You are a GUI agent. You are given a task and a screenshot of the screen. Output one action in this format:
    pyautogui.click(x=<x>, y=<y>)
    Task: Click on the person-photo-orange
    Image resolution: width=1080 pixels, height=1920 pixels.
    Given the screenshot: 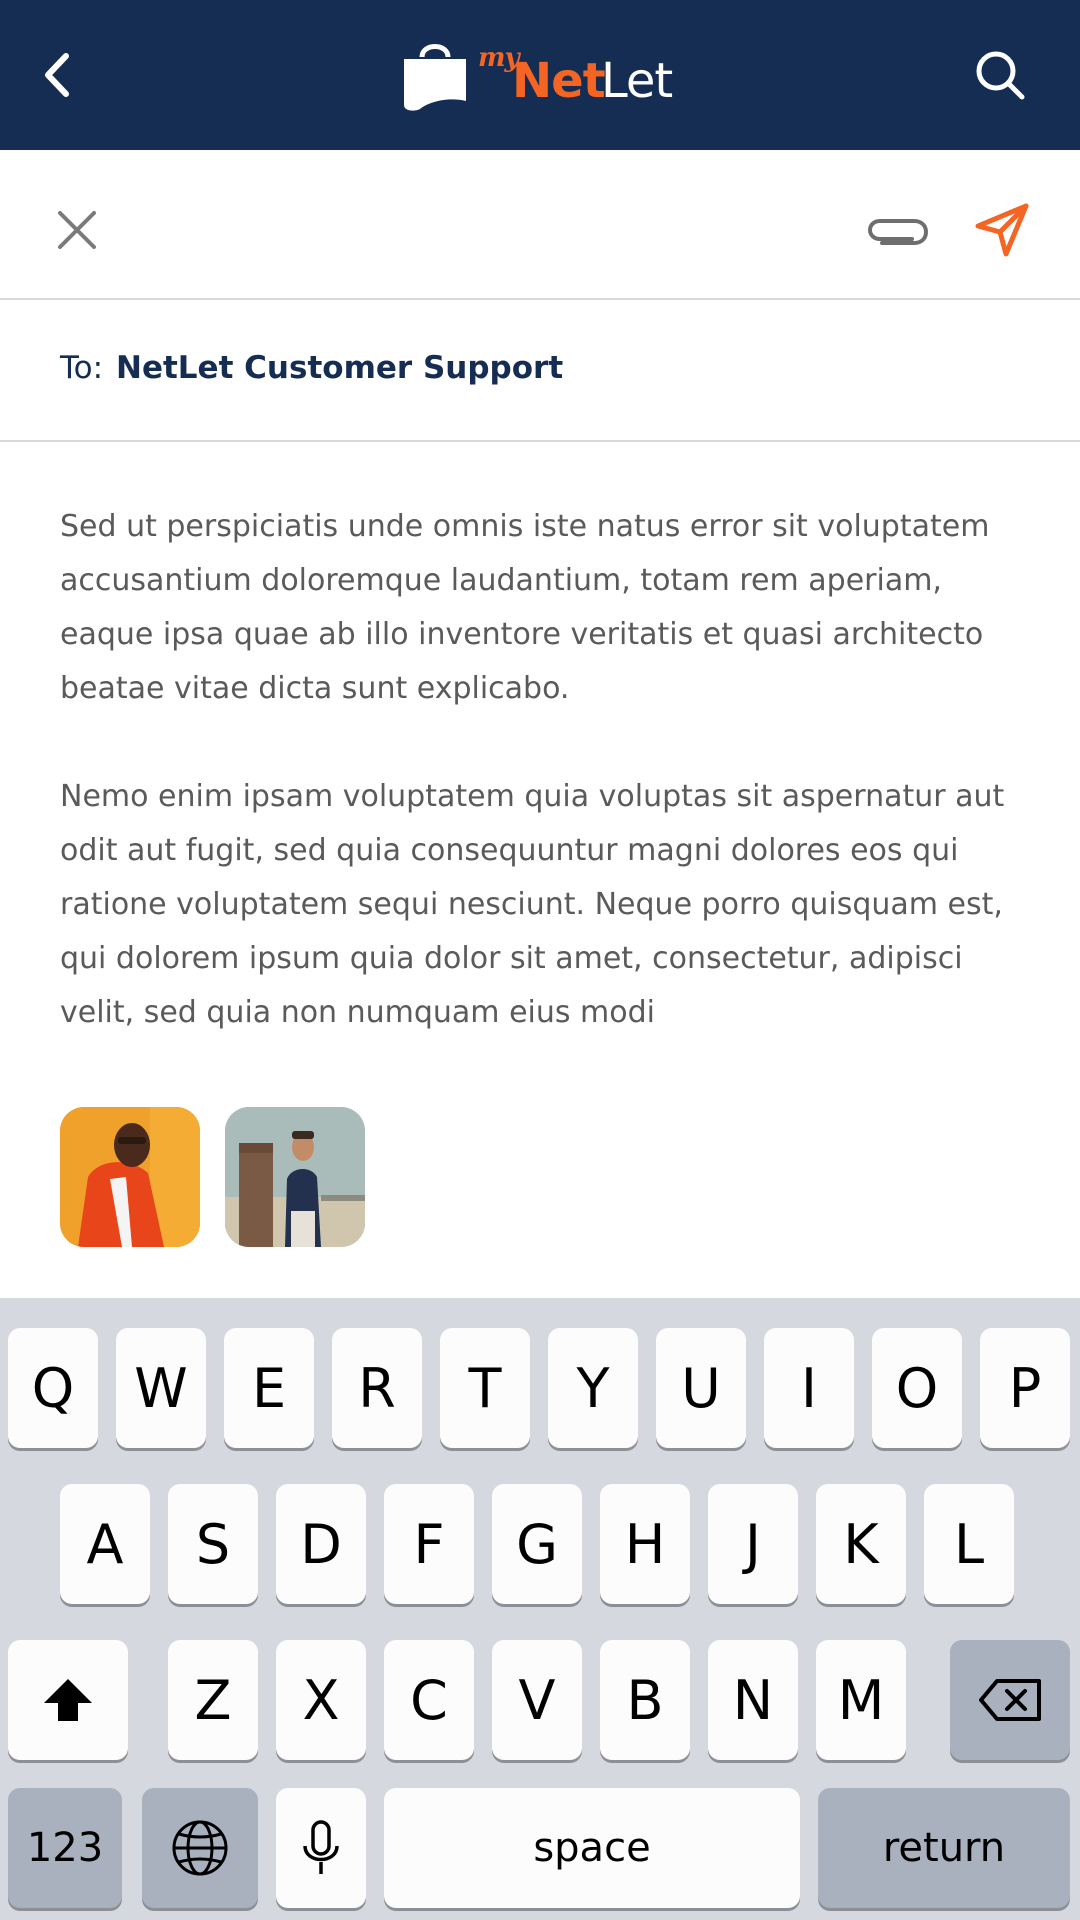 What is the action you would take?
    pyautogui.click(x=130, y=1177)
    